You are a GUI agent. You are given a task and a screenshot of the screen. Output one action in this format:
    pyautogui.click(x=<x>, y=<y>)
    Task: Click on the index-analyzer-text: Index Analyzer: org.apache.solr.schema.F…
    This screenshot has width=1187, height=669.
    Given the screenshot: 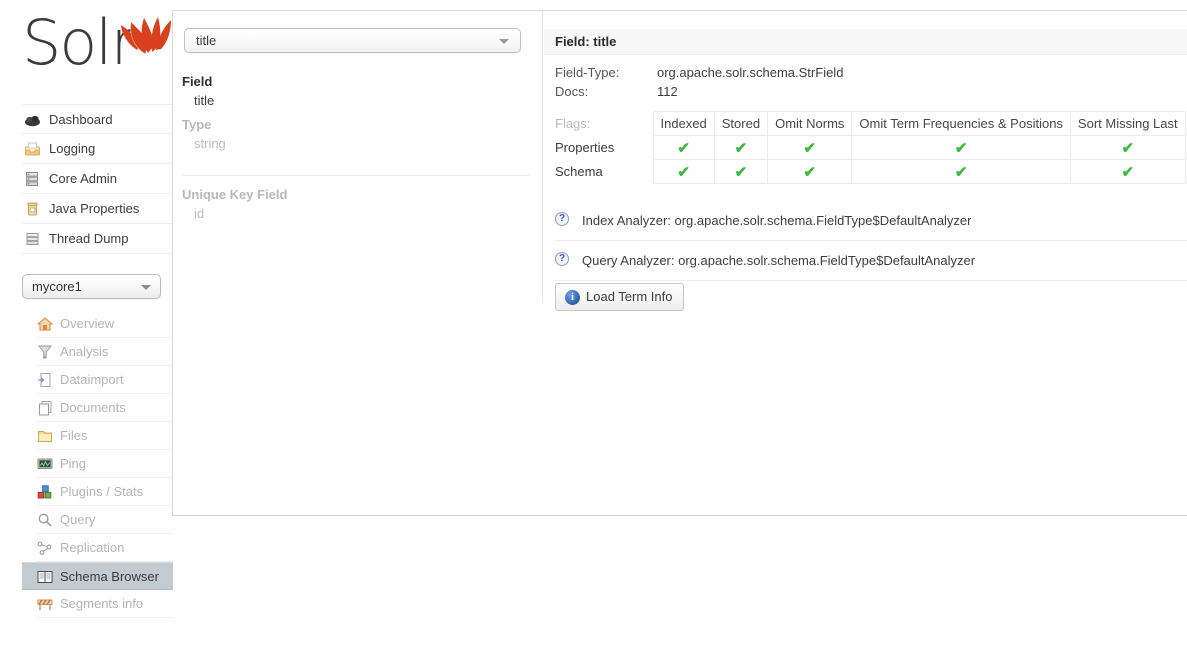 What is the action you would take?
    pyautogui.click(x=777, y=220)
    